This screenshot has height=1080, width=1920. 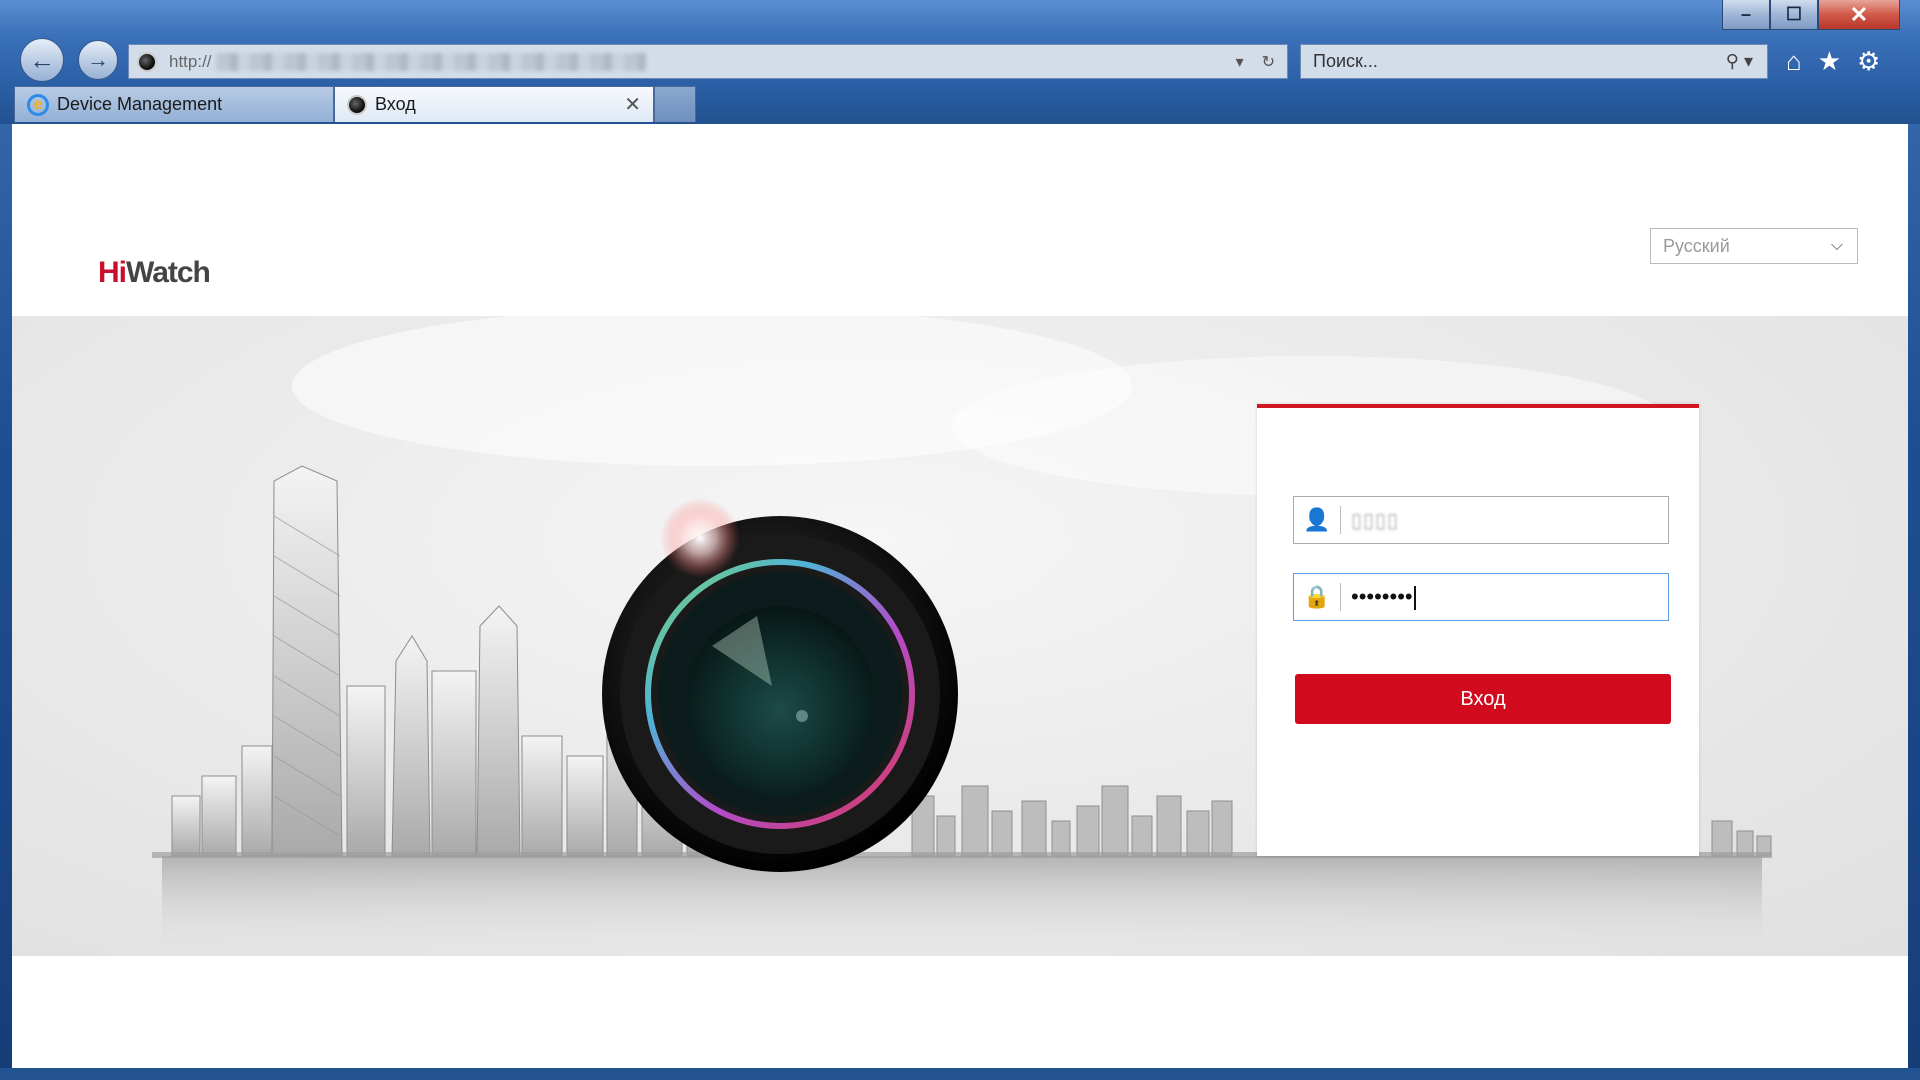 I want to click on camera-lens-graphic, so click(x=780, y=685).